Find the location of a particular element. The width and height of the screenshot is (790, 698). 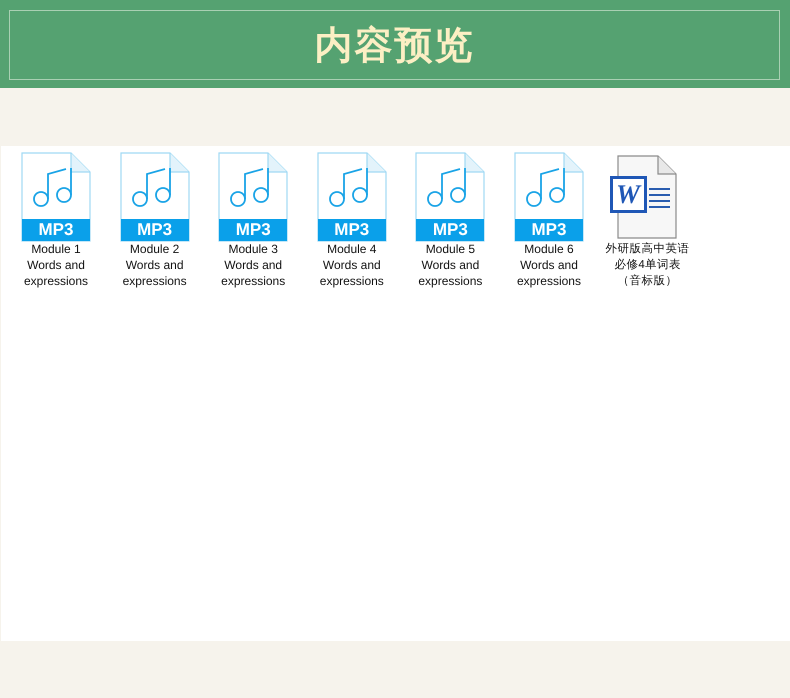

file-name: Module 1 Words and expressions is located at coordinates (56, 265).